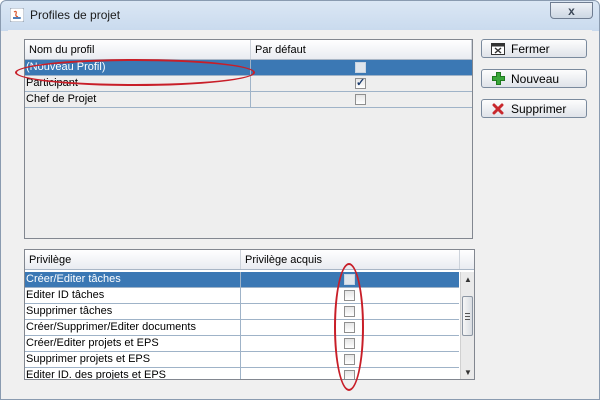  Describe the element at coordinates (138, 99) in the screenshot. I see `profile-name-cell: Chef de Projet` at that location.